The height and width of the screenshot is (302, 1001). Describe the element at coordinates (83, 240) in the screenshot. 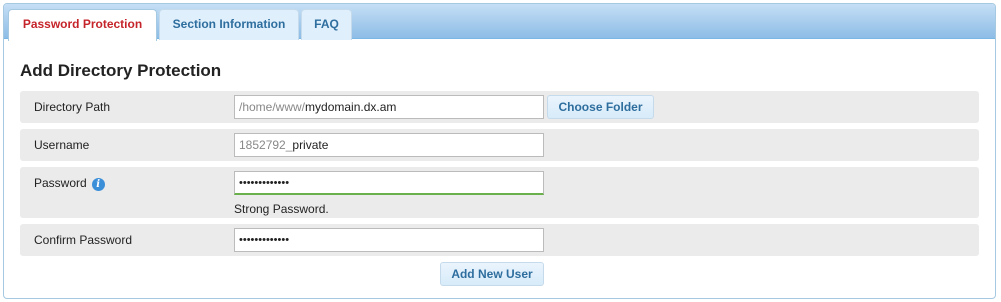

I see `confirm-password-label: Confirm Password` at that location.